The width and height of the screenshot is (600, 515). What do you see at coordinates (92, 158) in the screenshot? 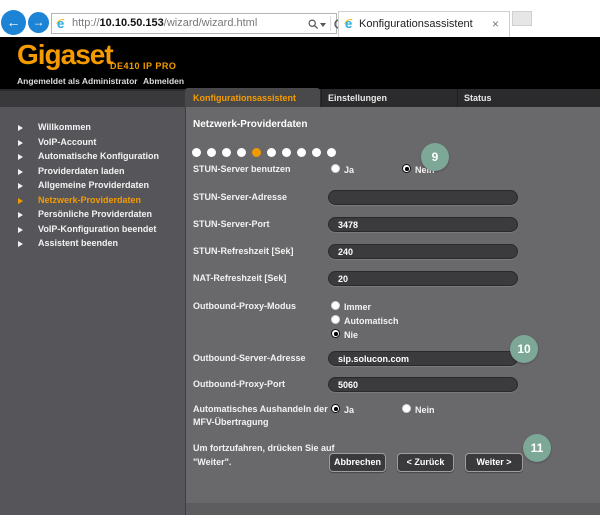
I see `sidebar-item-automatische-konfiguration: Automatische Konfiguration` at bounding box center [92, 158].